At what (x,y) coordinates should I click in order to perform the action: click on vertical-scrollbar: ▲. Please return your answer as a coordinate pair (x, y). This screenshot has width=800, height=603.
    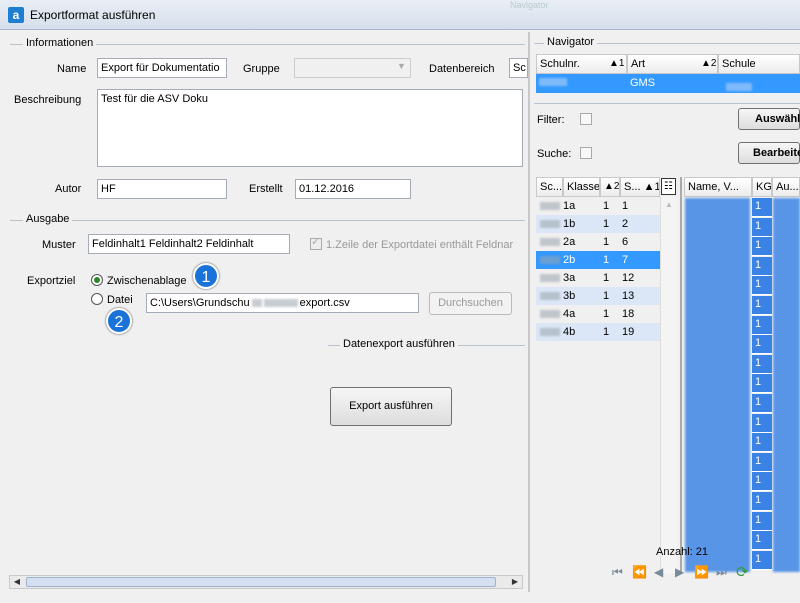
    Looking at the image, I should click on (668, 385).